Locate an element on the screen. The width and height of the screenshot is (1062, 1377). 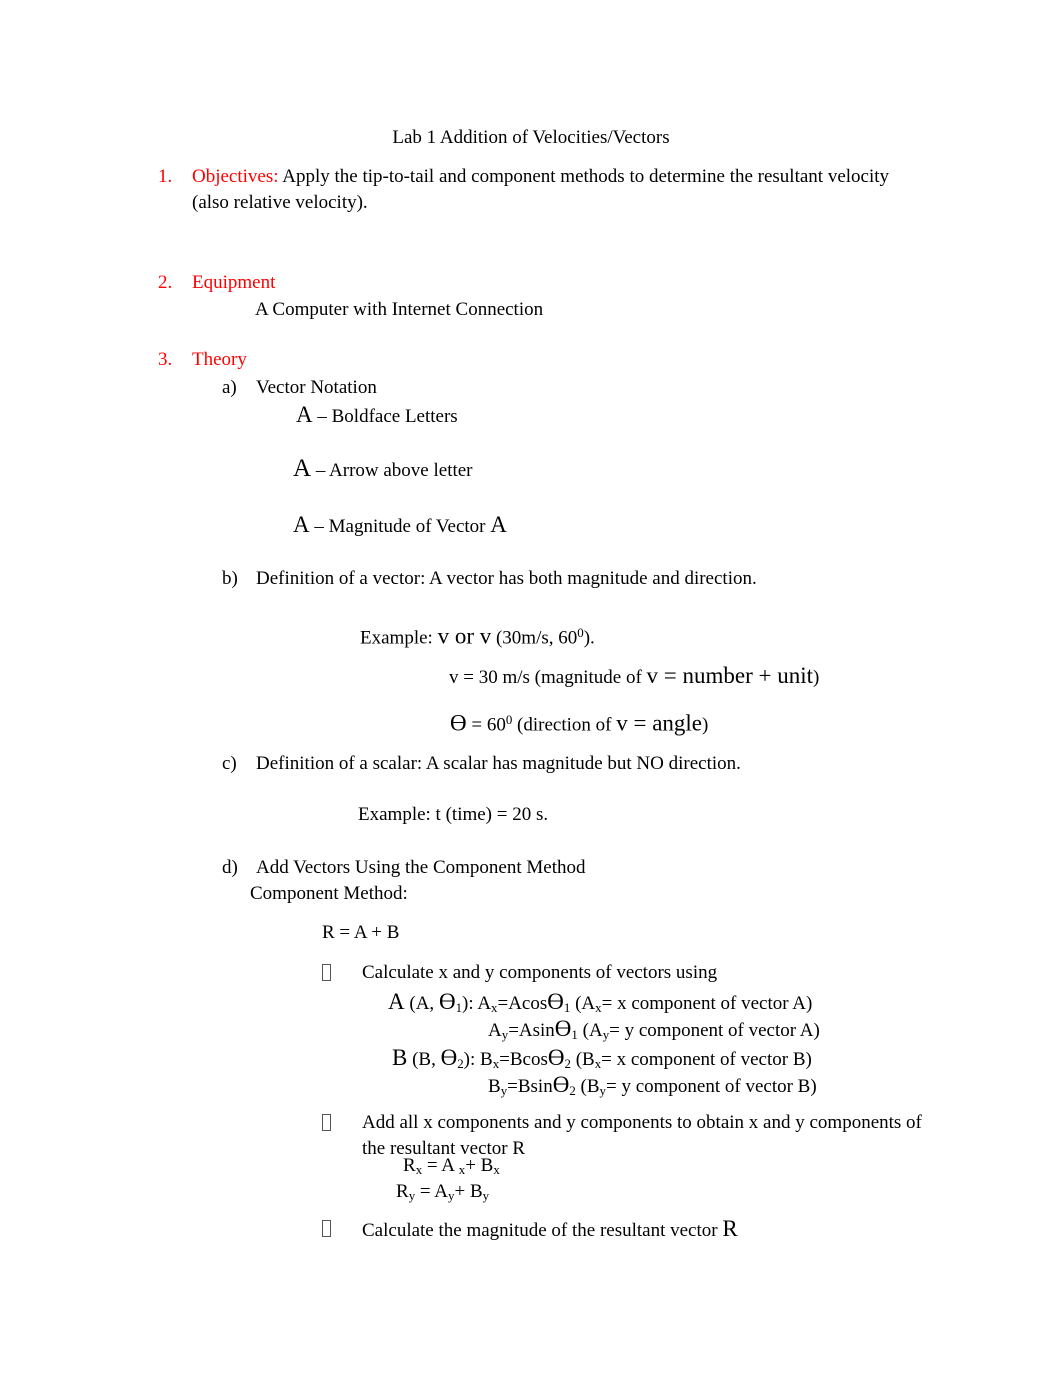
theory-heading: Theory is located at coordinates (219, 359).